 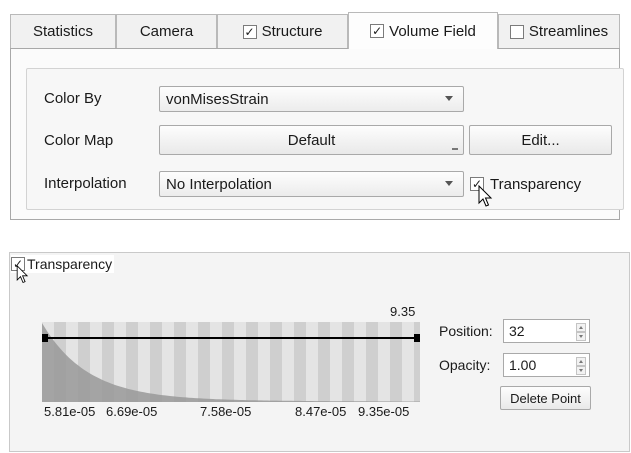 What do you see at coordinates (70, 411) in the screenshot?
I see `x-tick-label: 5.81e-05` at bounding box center [70, 411].